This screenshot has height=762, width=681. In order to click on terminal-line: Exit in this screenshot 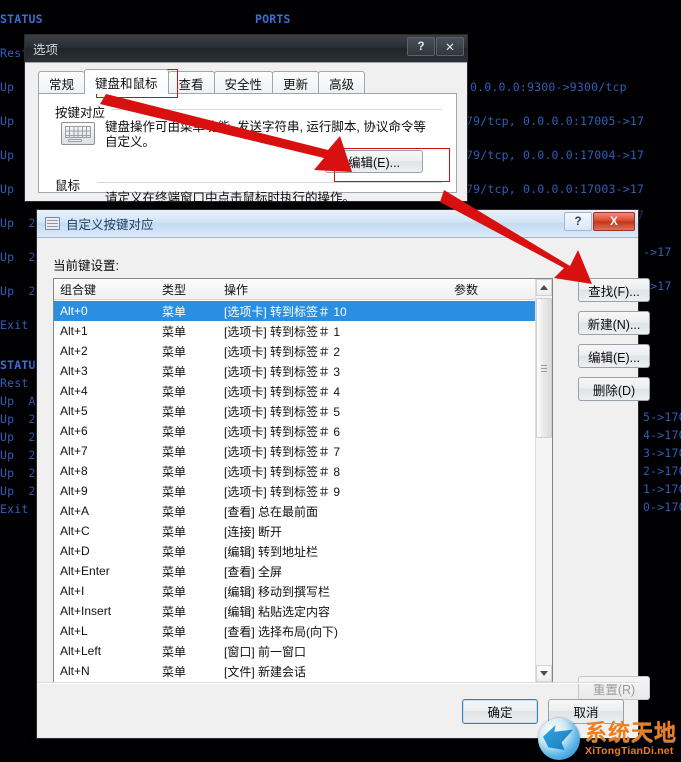, I will do `click(14, 509)`.